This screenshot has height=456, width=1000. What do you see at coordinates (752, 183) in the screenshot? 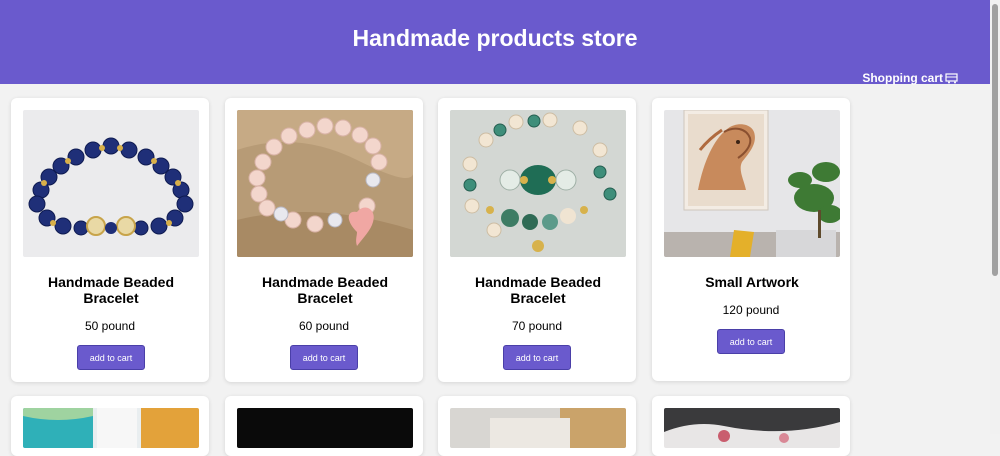
I see `product-image-horse-painting` at bounding box center [752, 183].